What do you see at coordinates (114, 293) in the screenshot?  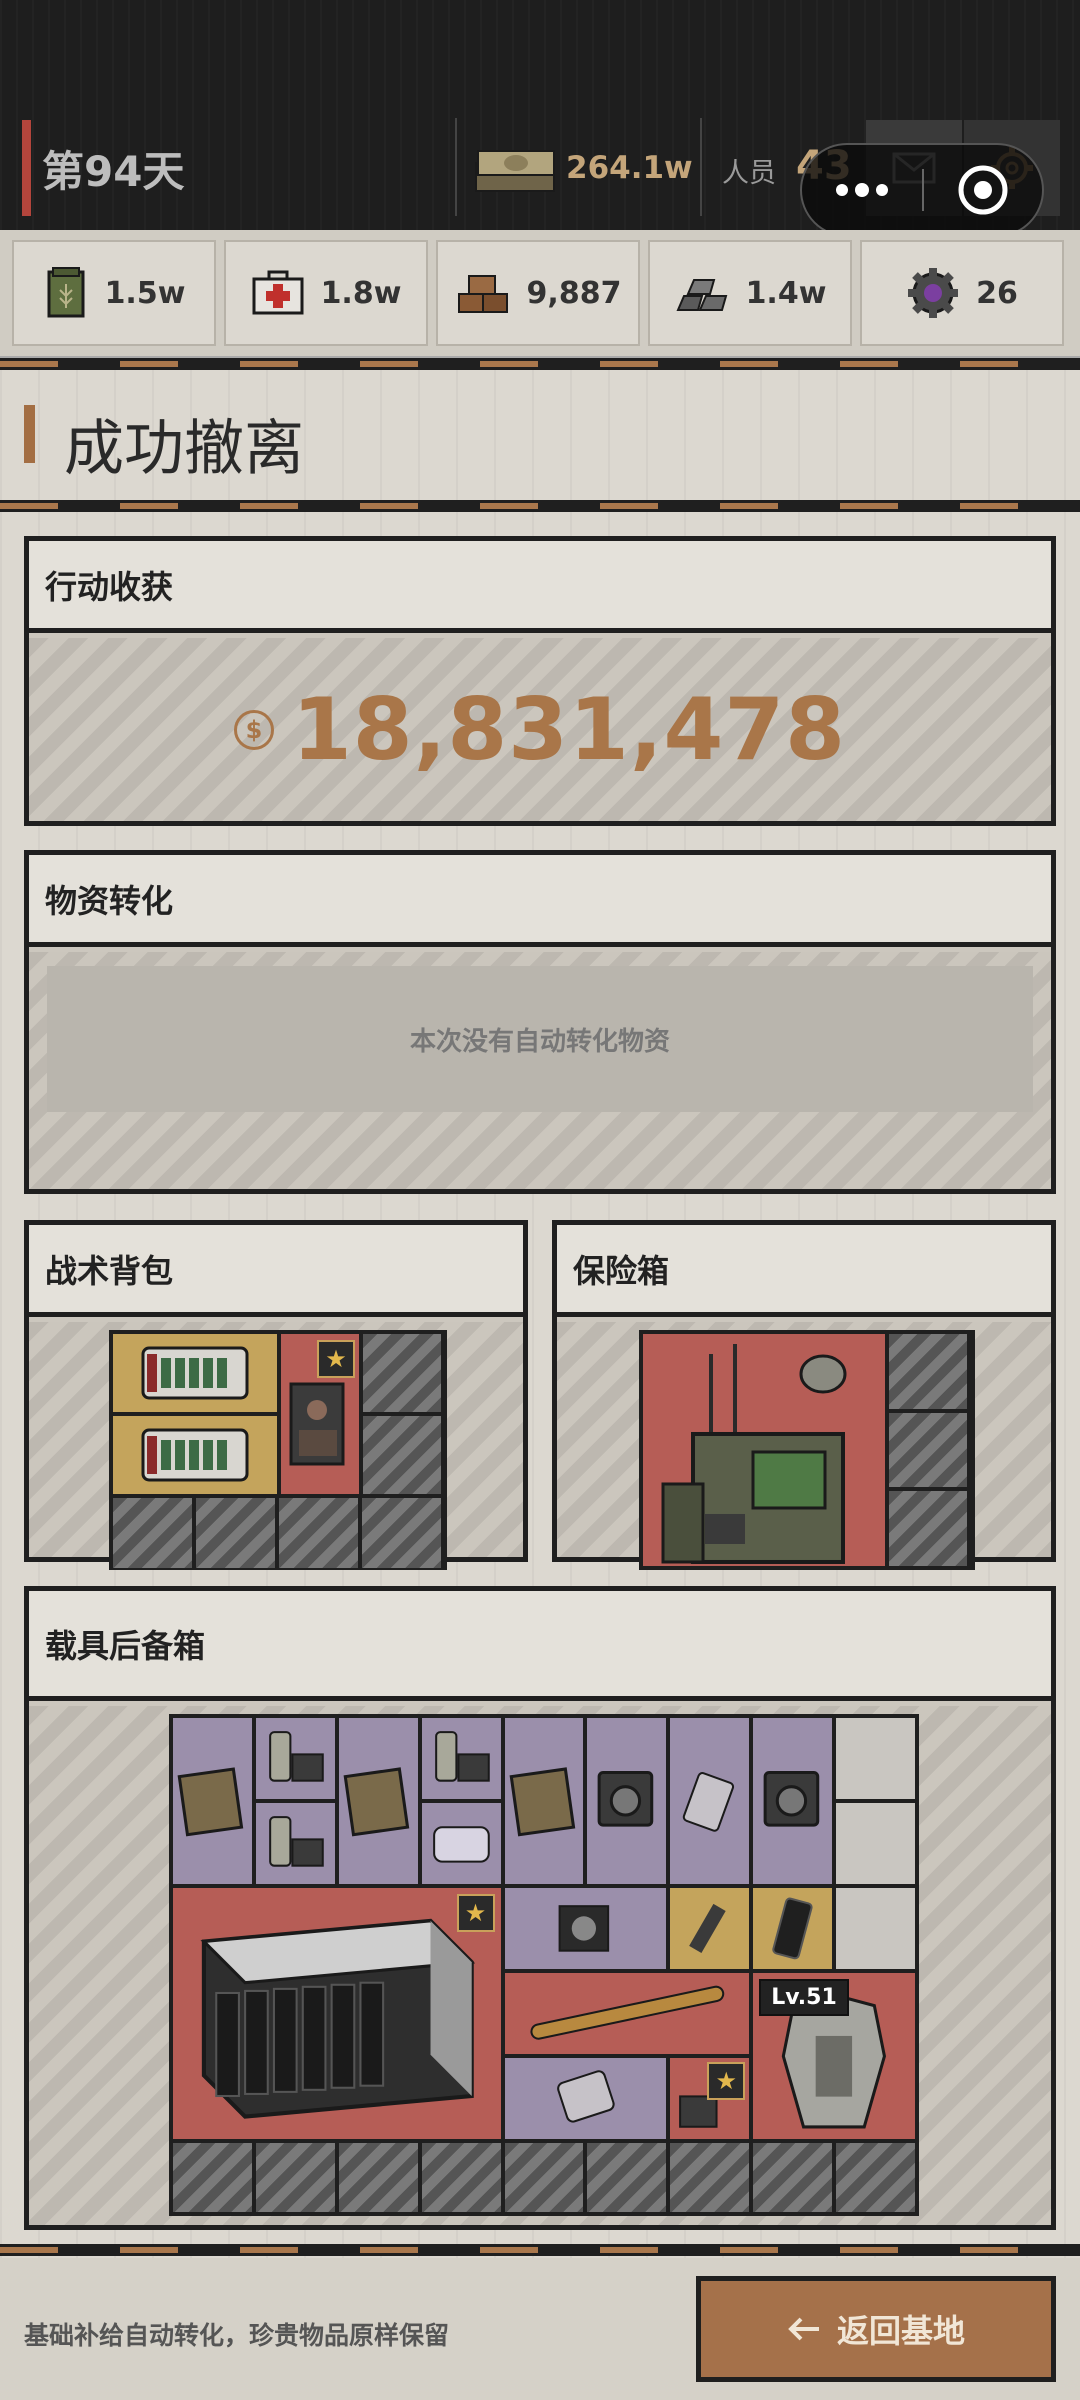 I see `resource-grain: 1.5w` at bounding box center [114, 293].